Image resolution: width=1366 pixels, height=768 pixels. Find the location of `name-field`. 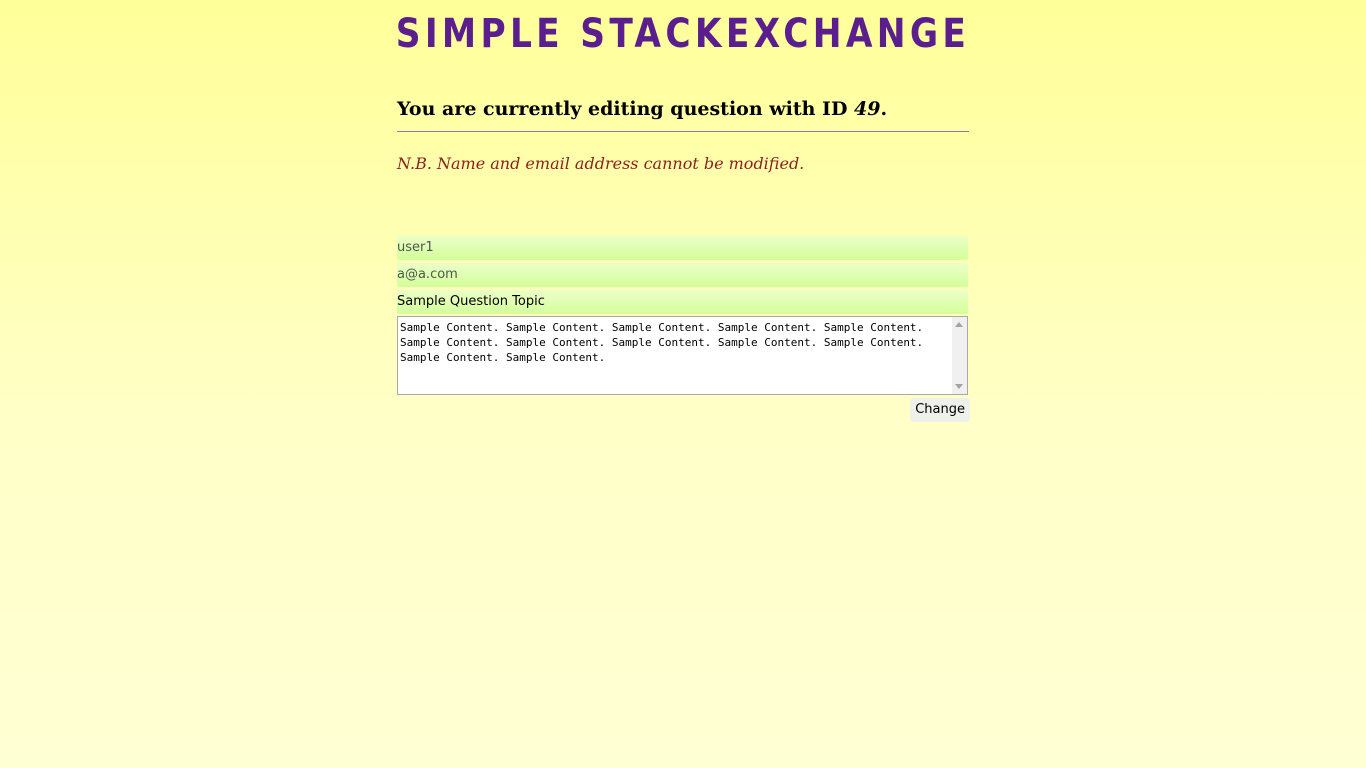

name-field is located at coordinates (682, 248).